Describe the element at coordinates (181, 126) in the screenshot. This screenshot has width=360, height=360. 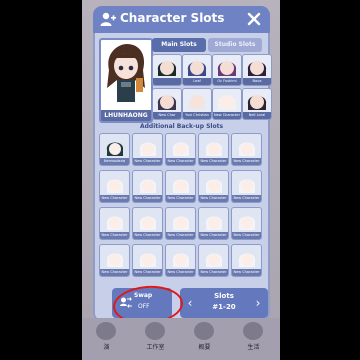
I see `backup-slots-title: Additional Back-up Slots` at that location.